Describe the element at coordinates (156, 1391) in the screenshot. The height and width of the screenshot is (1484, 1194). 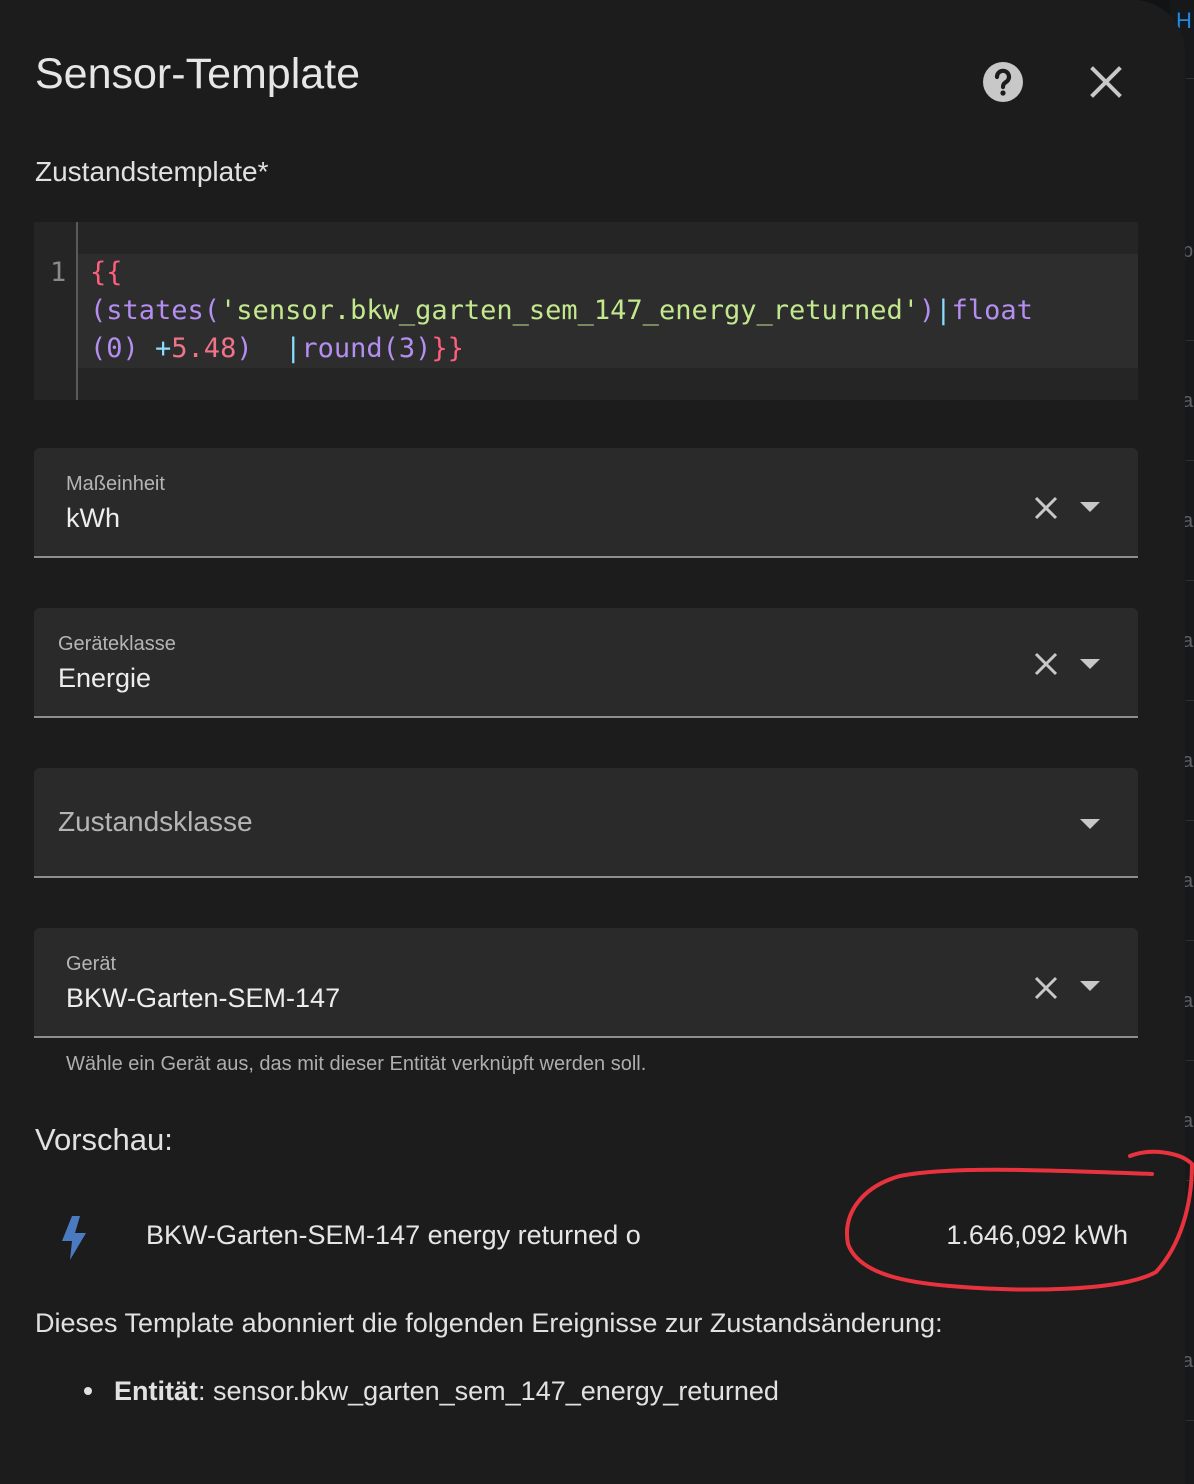
I see `subscription-item-key: Entität` at that location.